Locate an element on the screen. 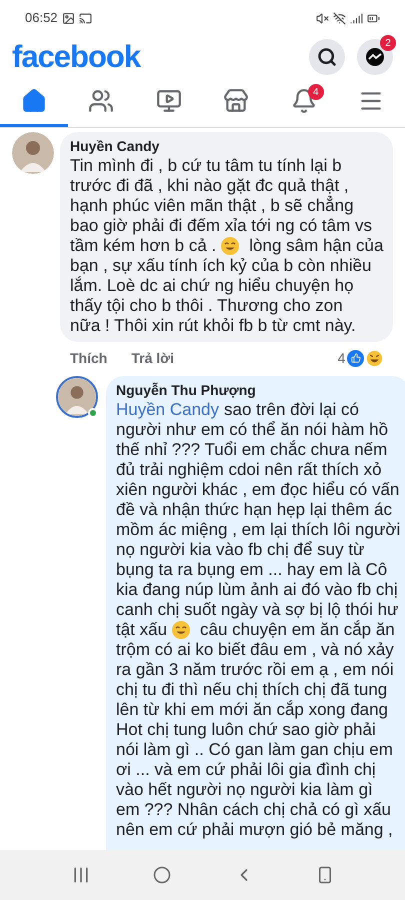  comment-author: Huyền Candy is located at coordinates (227, 146).